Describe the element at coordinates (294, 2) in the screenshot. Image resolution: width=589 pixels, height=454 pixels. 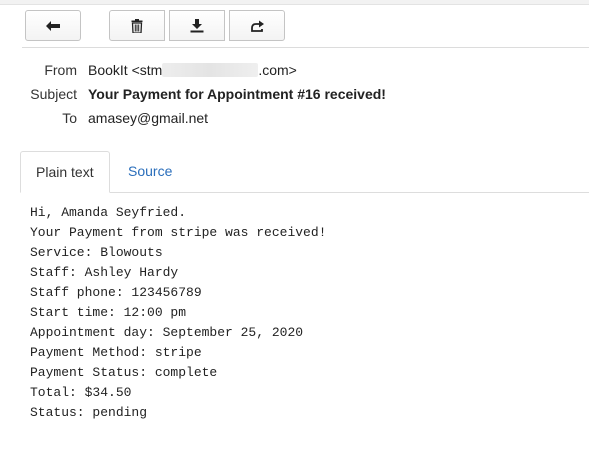
I see `top-bar` at that location.